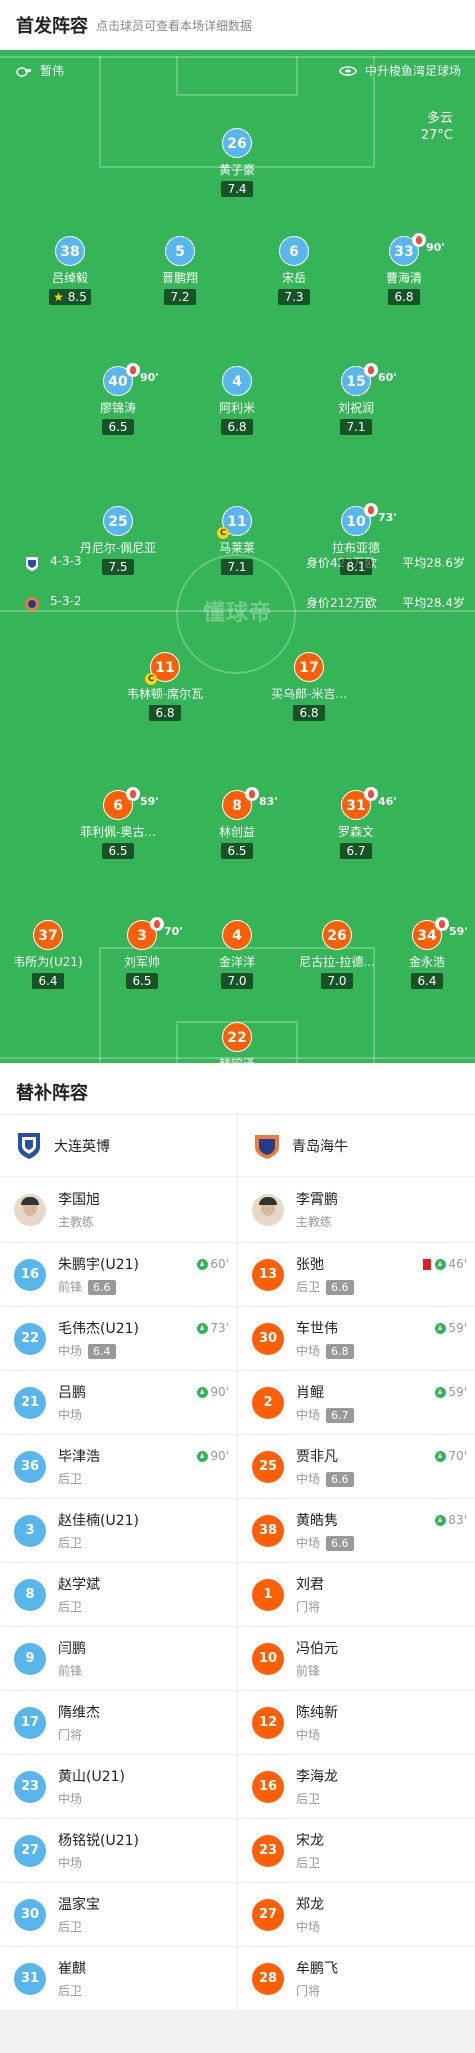  Describe the element at coordinates (30, 1594) in the screenshot. I see `jersey-number: 8` at that location.